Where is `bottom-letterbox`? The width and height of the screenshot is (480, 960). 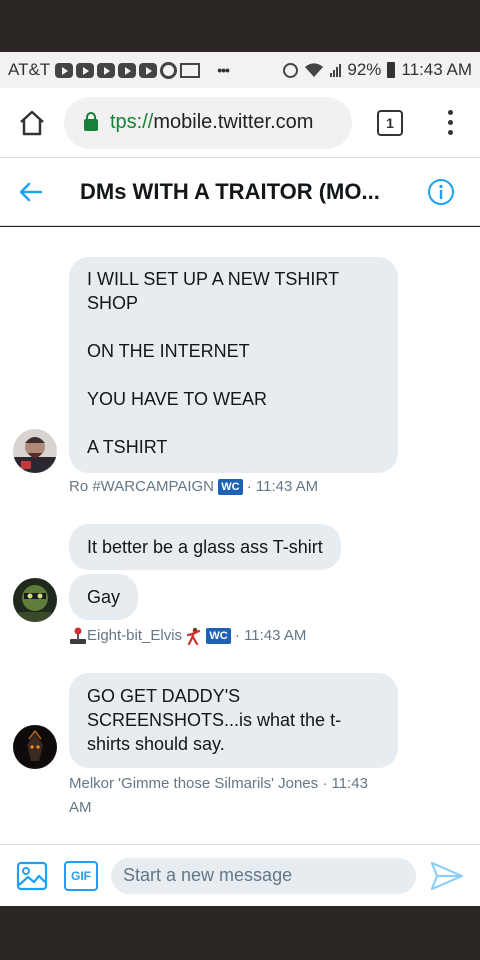 bottom-letterbox is located at coordinates (240, 933).